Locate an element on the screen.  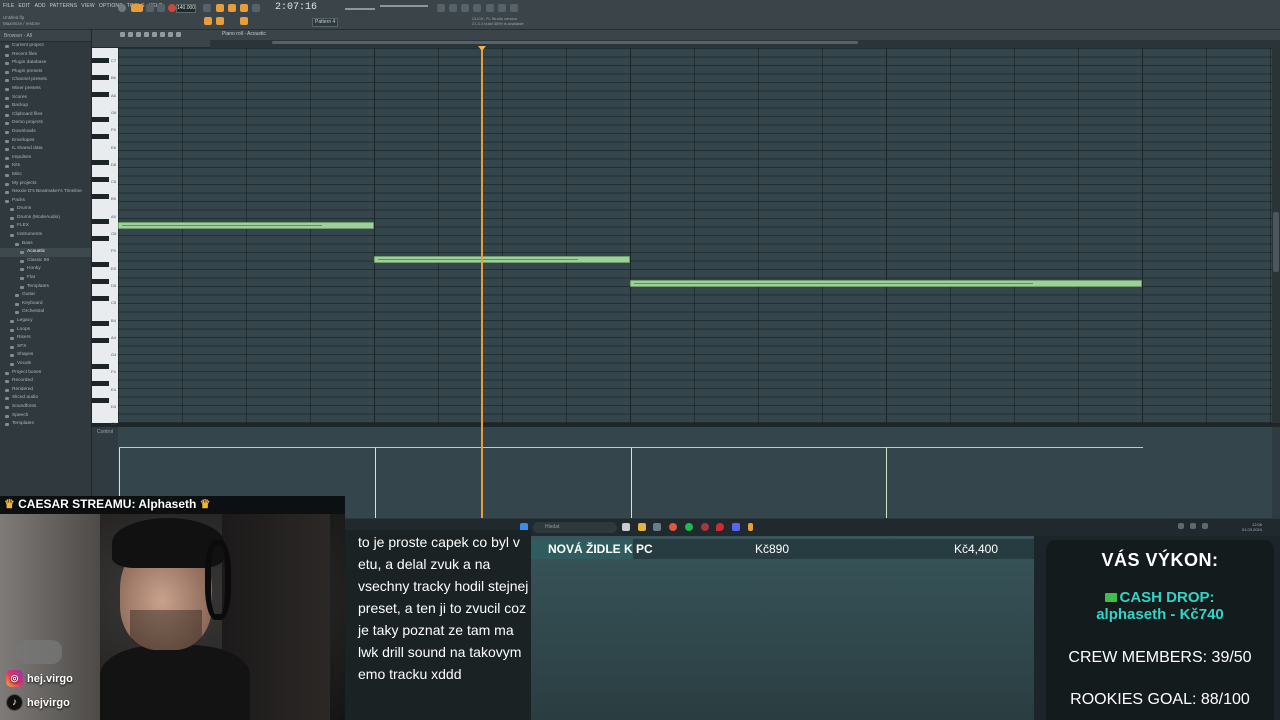
browser-item: My projects is located at coordinates (45, 184).